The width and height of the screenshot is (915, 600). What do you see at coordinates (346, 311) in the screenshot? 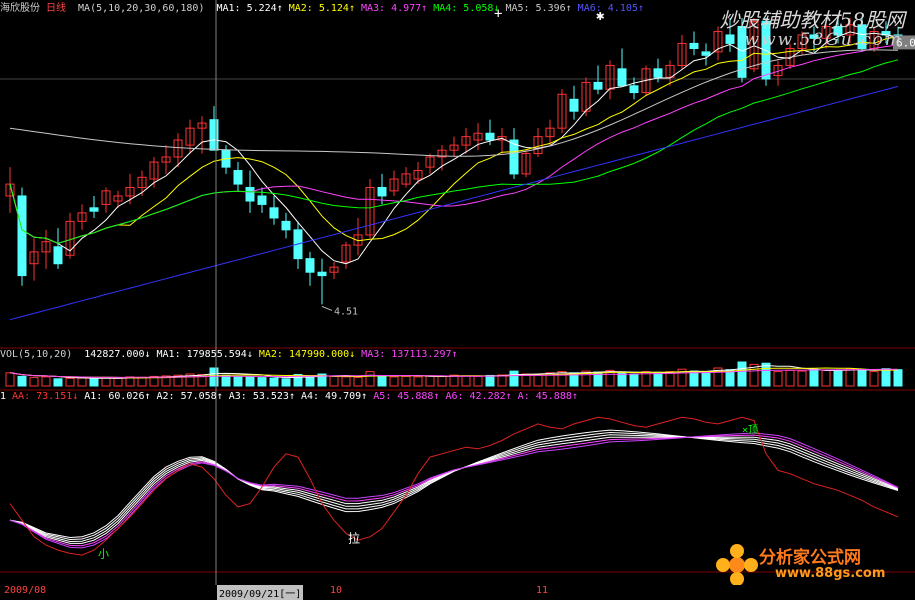
I see `low-price-label: 4.51` at bounding box center [346, 311].